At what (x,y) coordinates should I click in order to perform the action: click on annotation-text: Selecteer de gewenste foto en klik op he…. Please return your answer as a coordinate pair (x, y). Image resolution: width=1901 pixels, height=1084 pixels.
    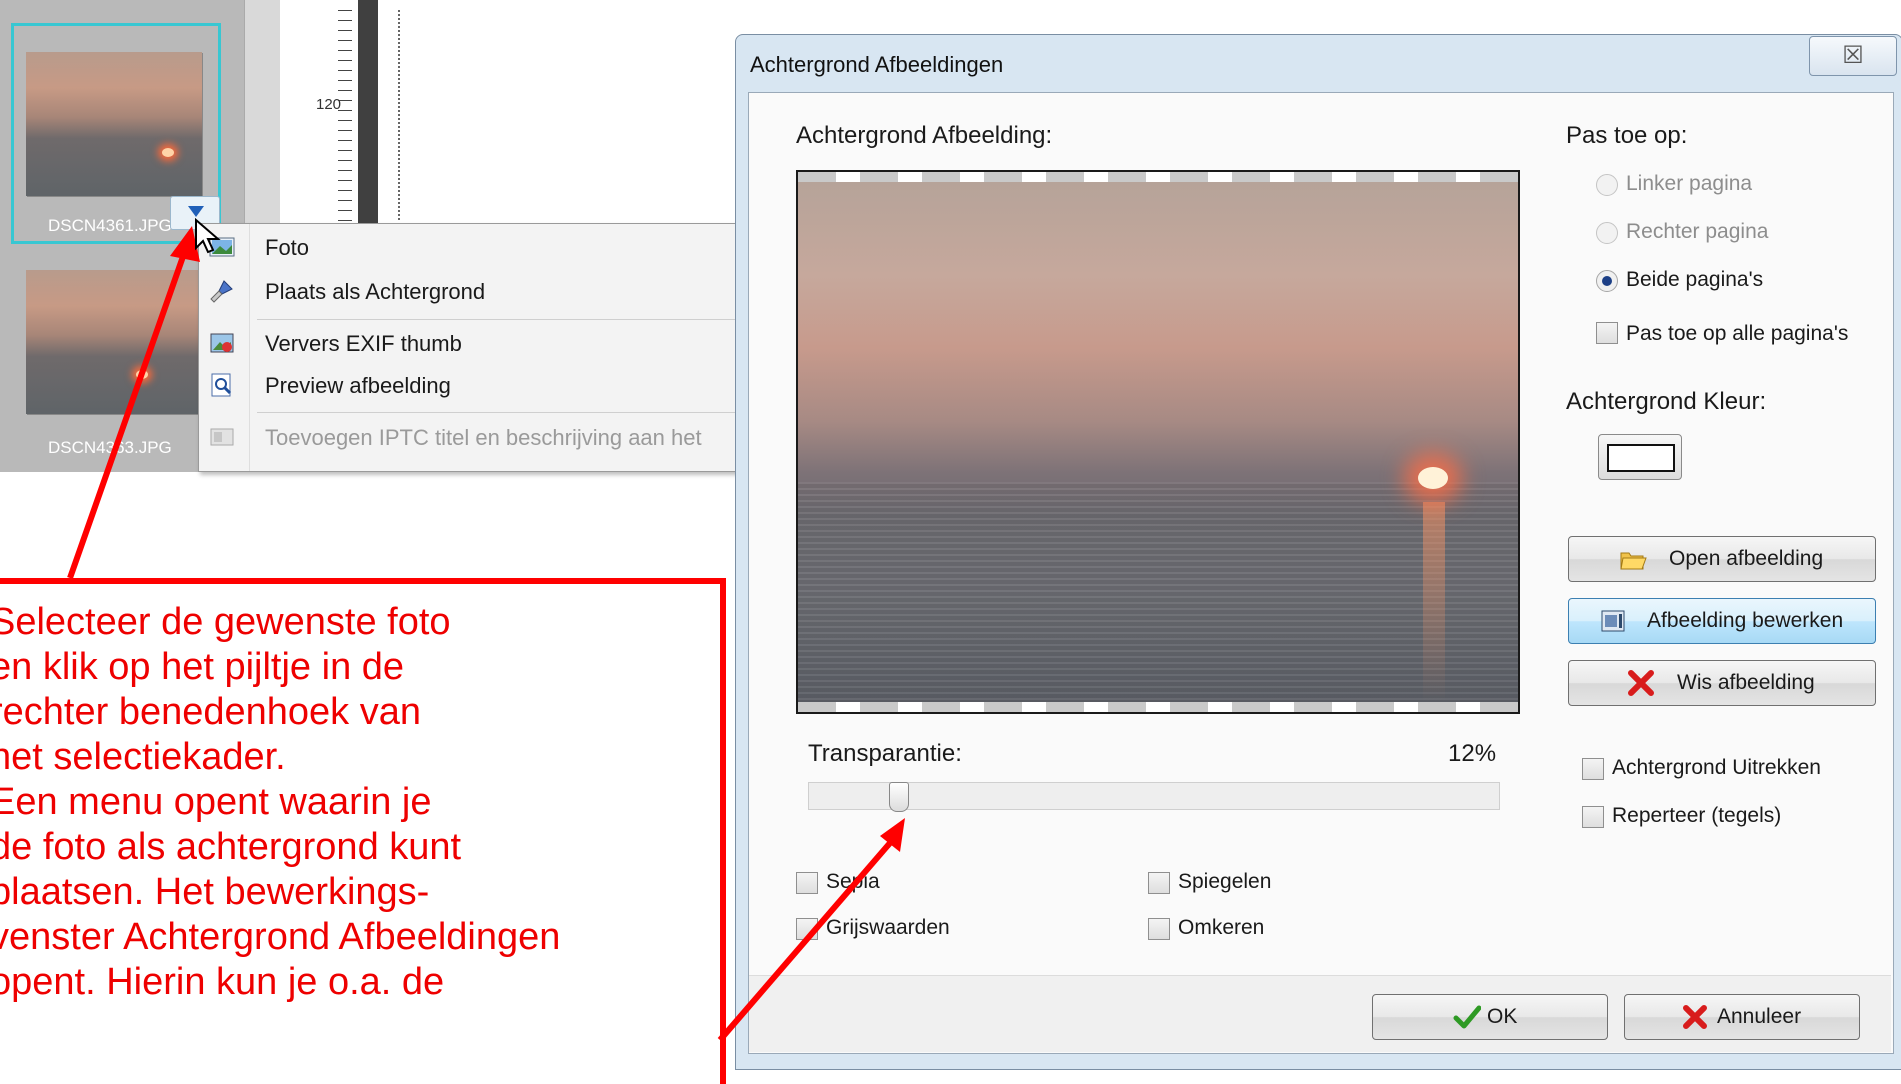
    Looking at the image, I should click on (280, 802).